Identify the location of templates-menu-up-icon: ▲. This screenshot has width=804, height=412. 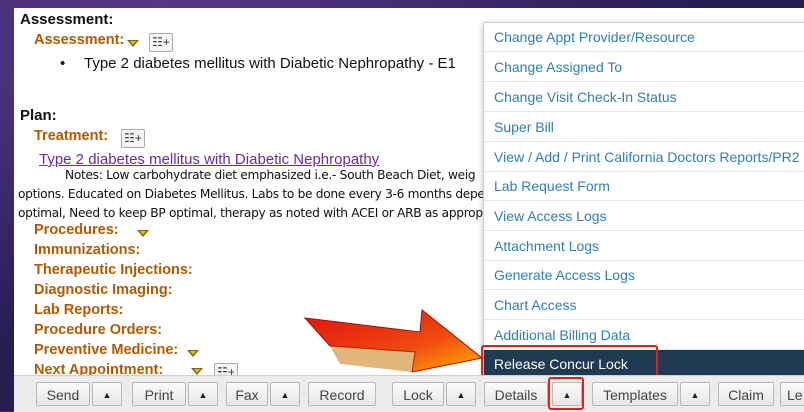
(695, 394).